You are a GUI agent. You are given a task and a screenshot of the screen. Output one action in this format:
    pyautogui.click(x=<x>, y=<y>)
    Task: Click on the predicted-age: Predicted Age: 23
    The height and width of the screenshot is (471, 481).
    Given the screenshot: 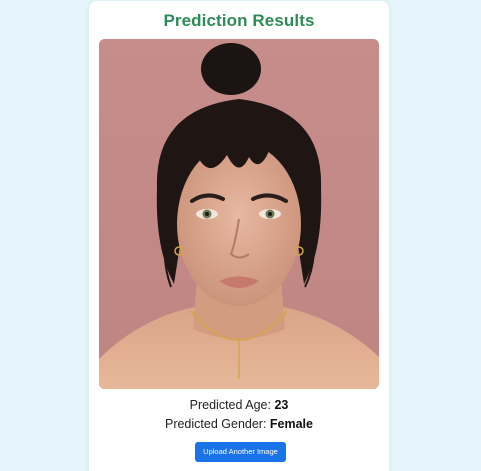 What is the action you would take?
    pyautogui.click(x=239, y=405)
    